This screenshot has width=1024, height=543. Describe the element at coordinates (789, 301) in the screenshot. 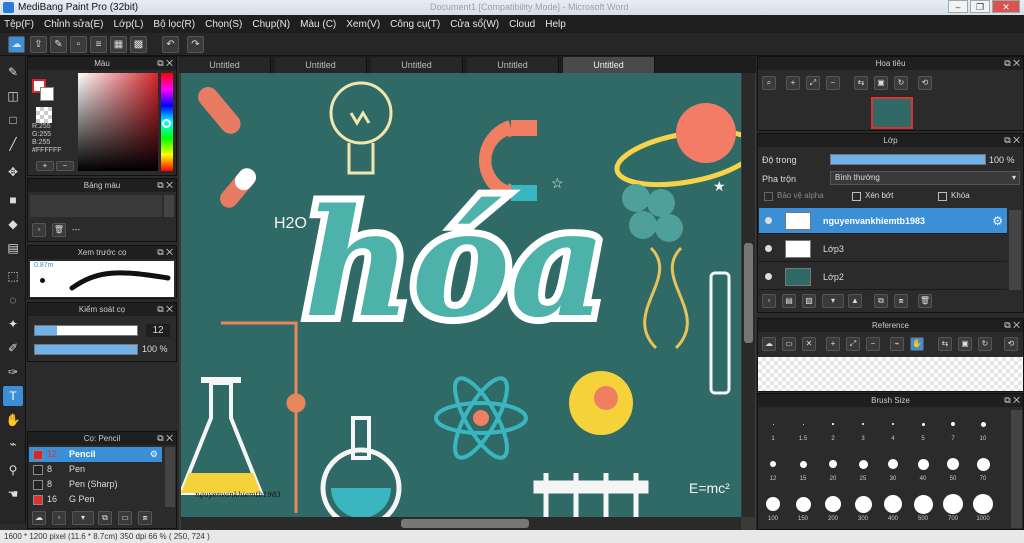

I see `new-layer-2-icon: ▤` at that location.